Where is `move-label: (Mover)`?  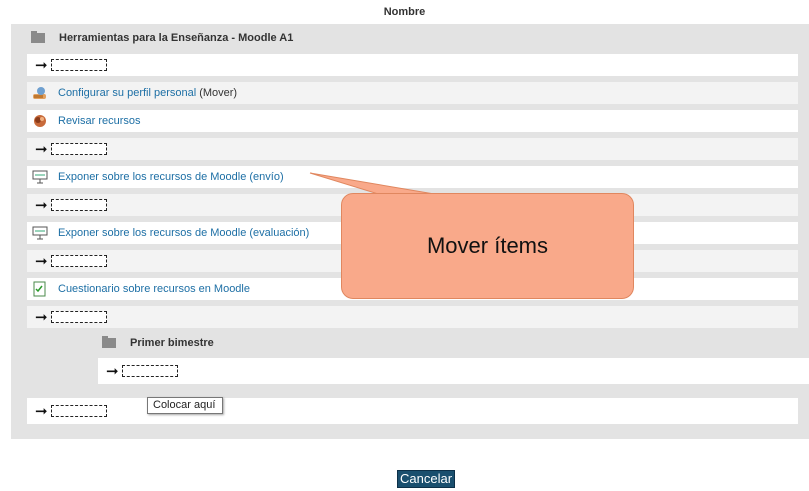 move-label: (Mover) is located at coordinates (218, 93).